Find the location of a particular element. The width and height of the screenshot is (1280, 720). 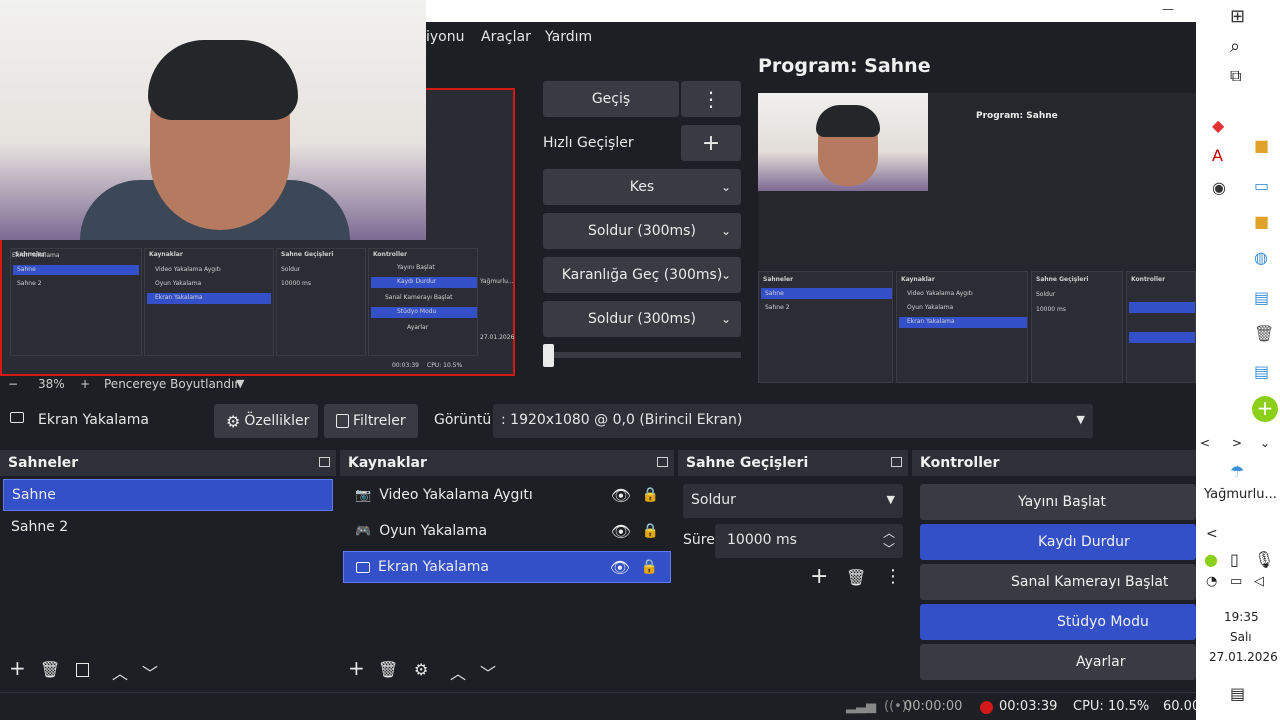

zoom-in-icon: + is located at coordinates (85, 384).